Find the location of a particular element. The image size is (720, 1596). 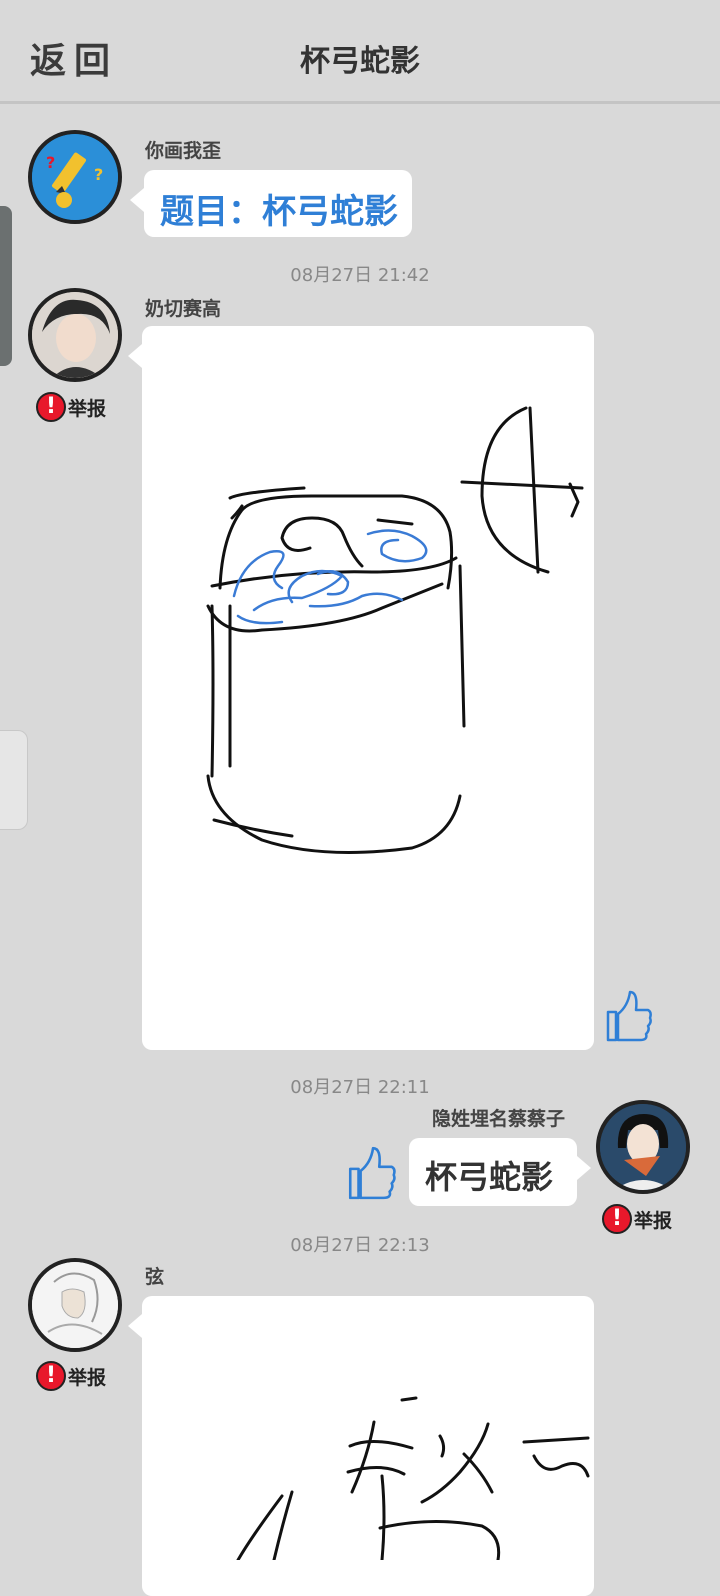

header-bar: 返回 杯弓蛇影 is located at coordinates (360, 52).